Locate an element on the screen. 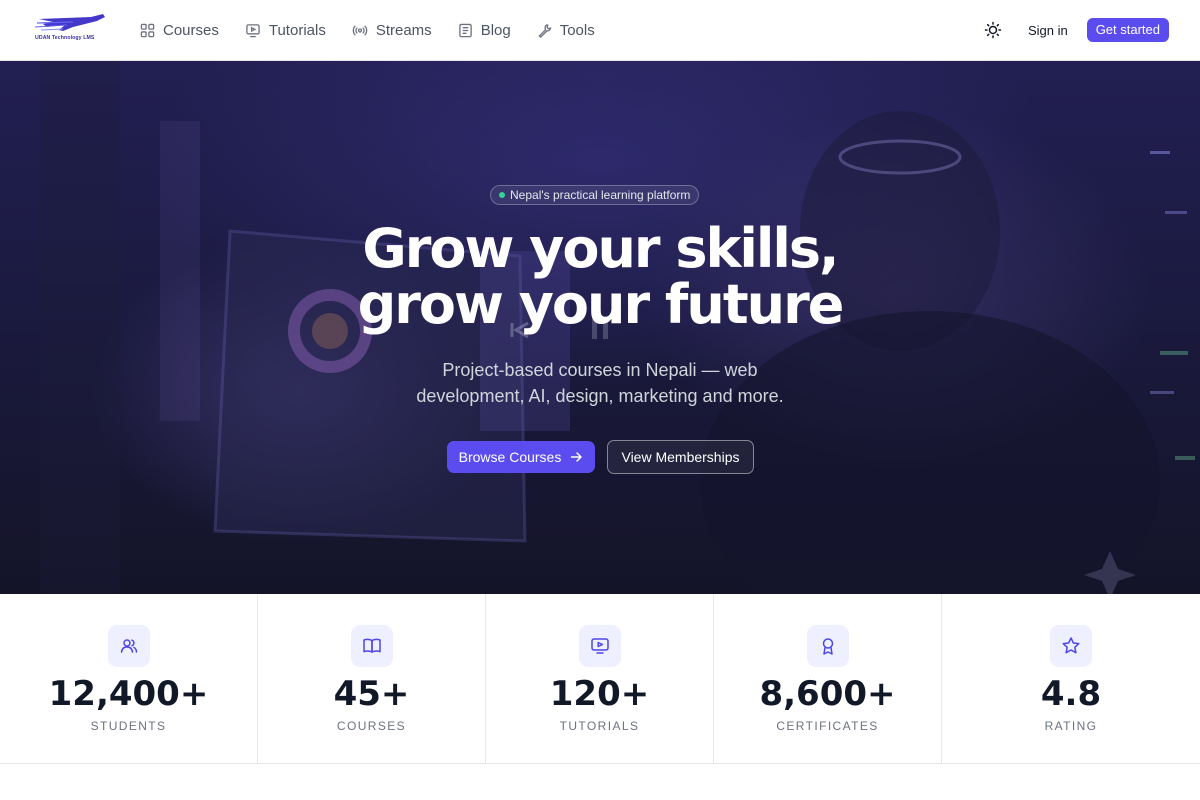  book-icon is located at coordinates (371, 645).